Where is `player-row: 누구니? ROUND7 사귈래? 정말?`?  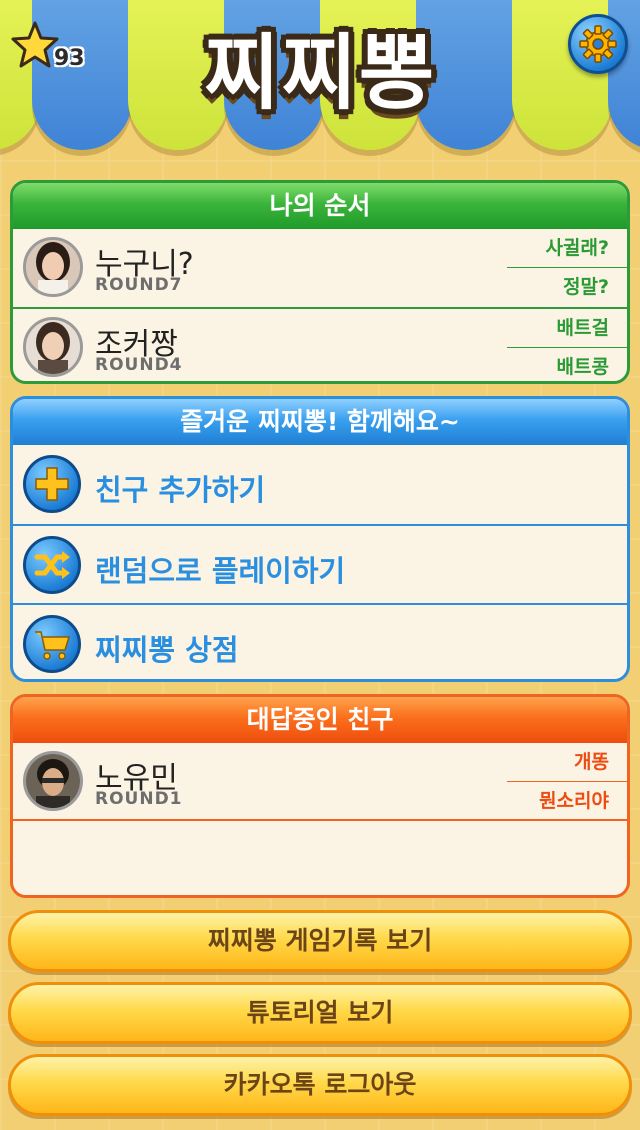
player-row: 누구니? ROUND7 사귈래? 정말? is located at coordinates (320, 268).